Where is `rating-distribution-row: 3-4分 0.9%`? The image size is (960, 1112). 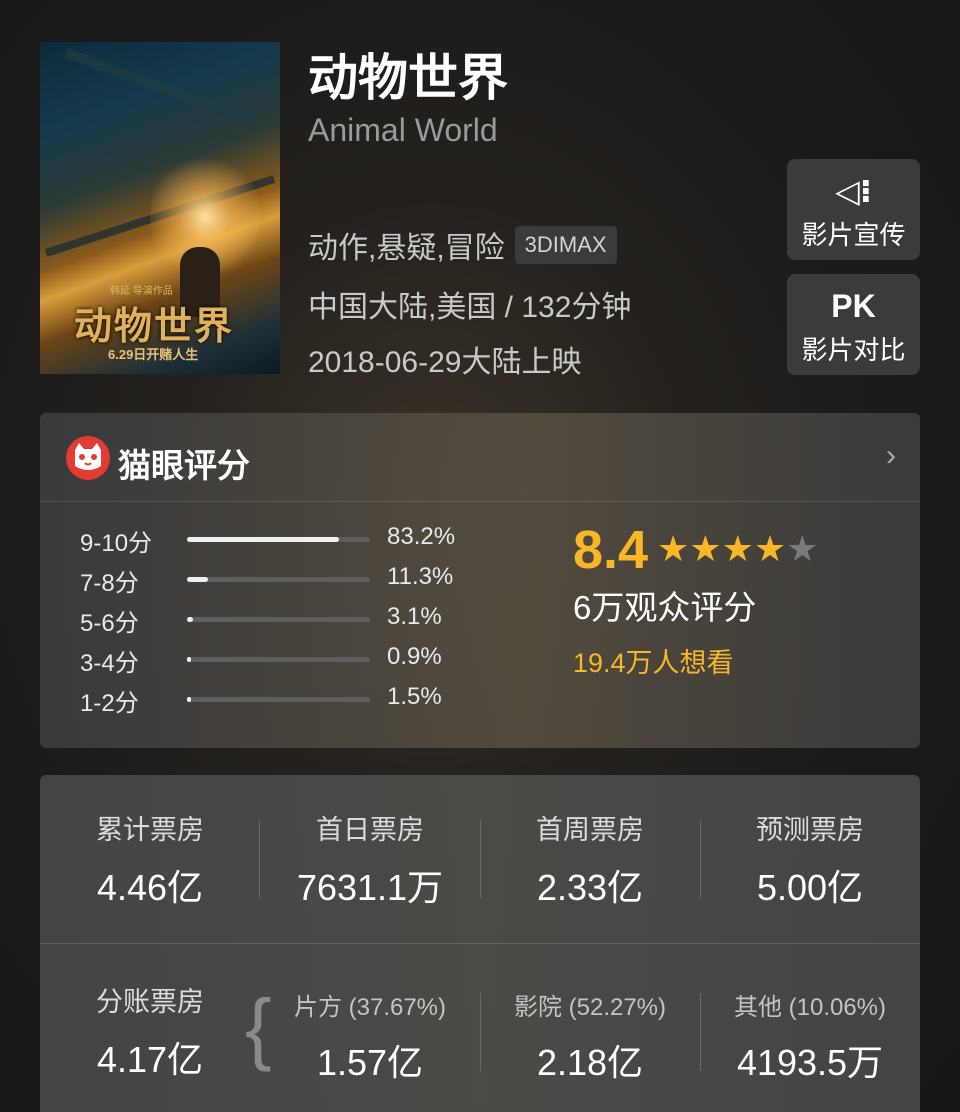 rating-distribution-row: 3-4分 0.9% is located at coordinates (280, 660).